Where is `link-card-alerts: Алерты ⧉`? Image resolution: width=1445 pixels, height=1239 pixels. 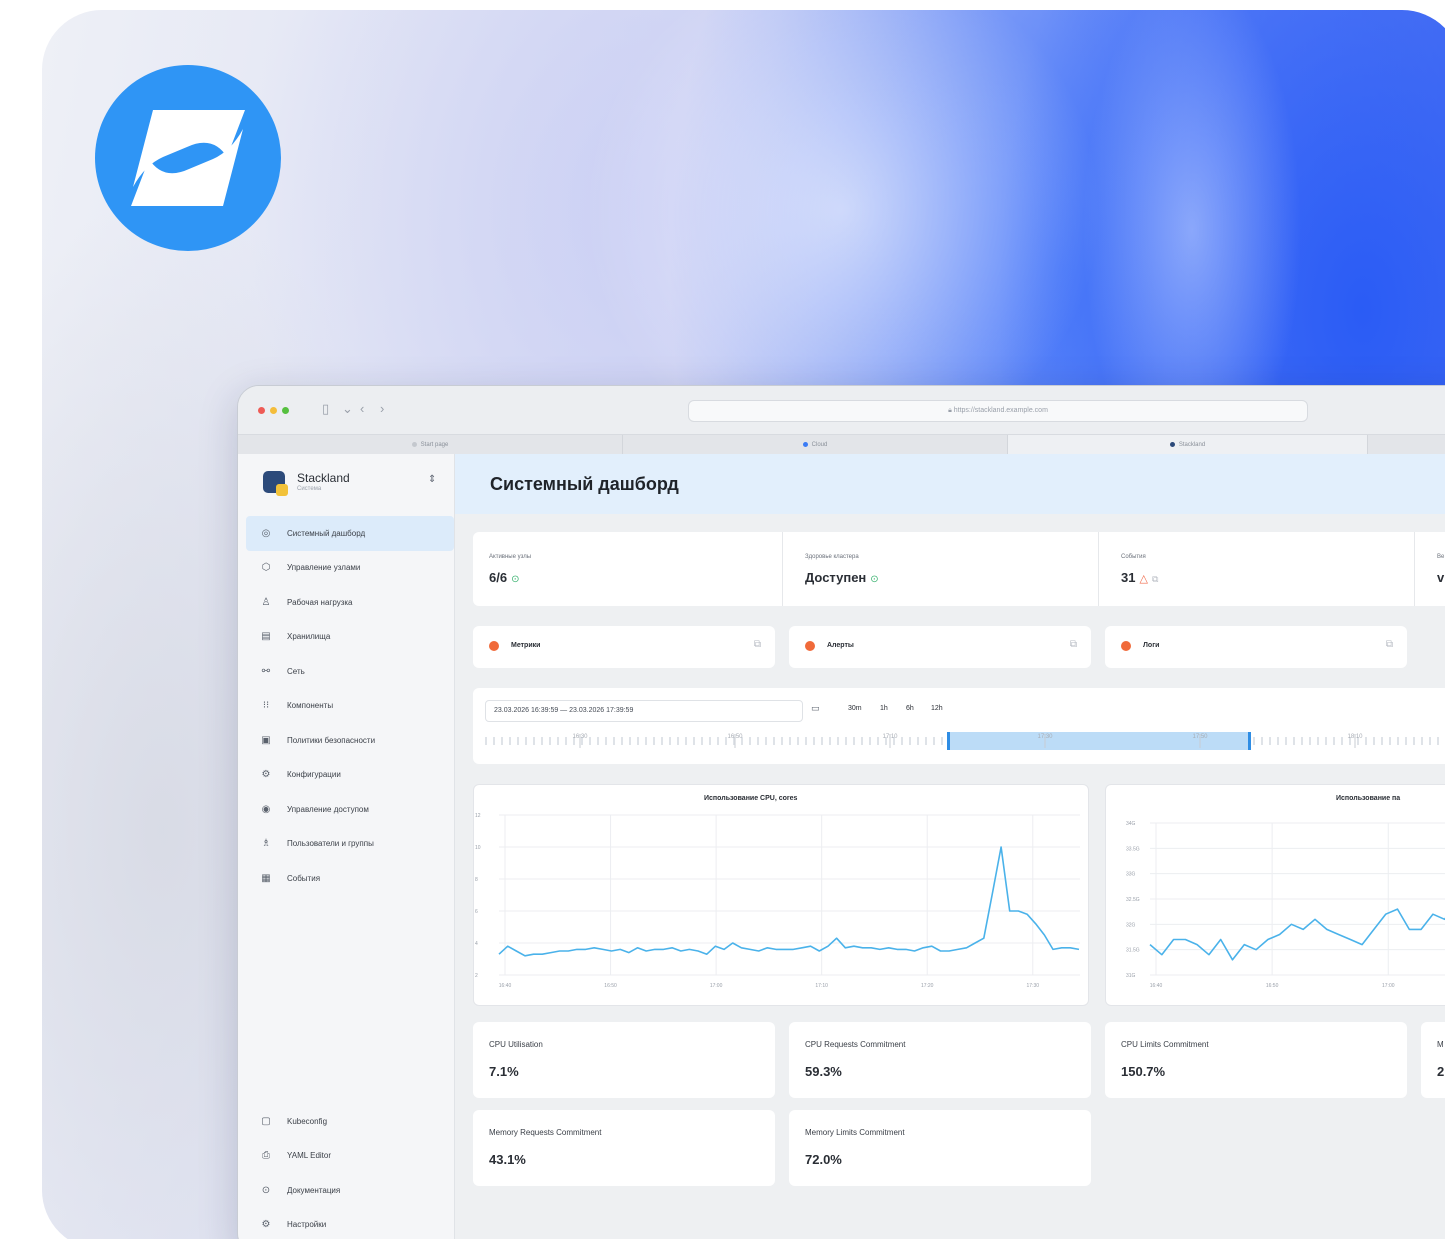 link-card-alerts: Алерты ⧉ is located at coordinates (940, 647).